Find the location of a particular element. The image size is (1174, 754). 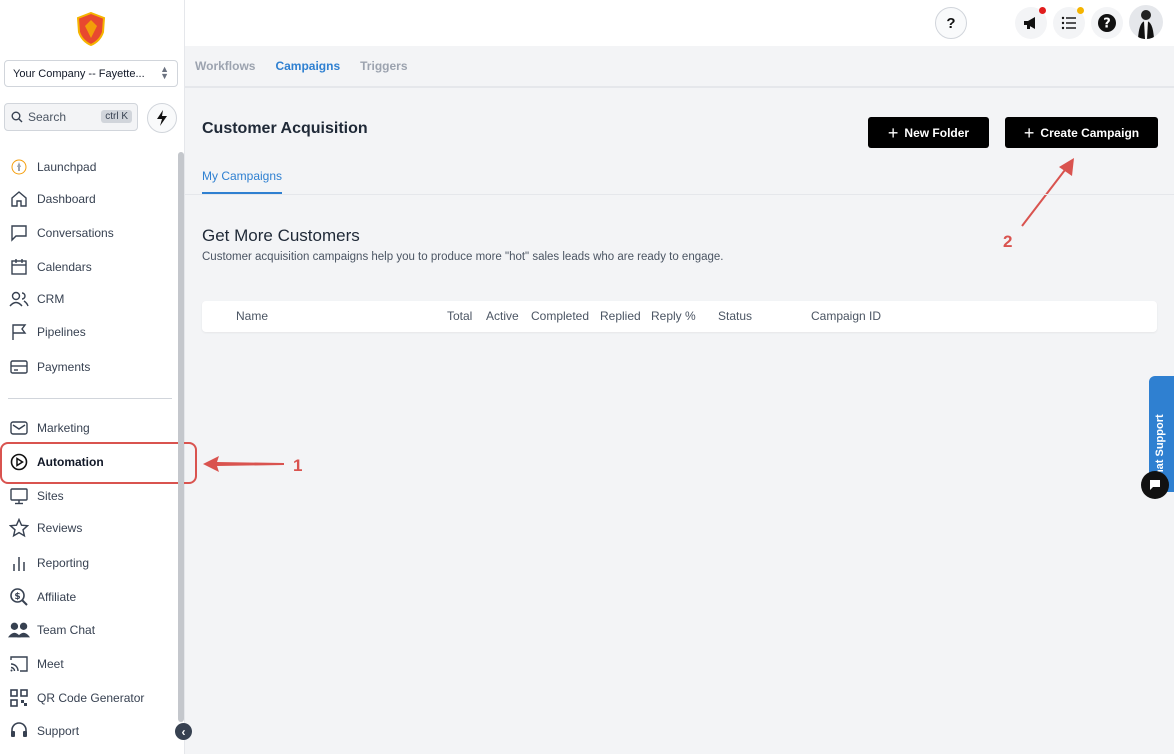

monitor-icon is located at coordinates (19, 496).